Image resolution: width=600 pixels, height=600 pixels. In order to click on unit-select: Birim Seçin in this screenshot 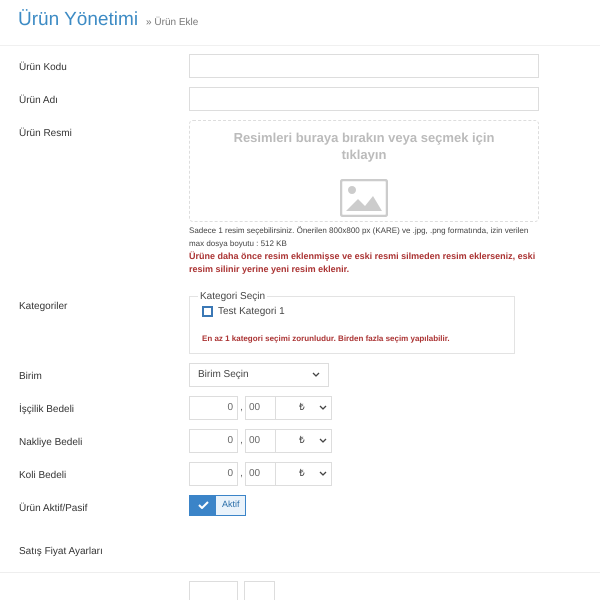, I will do `click(259, 374)`.